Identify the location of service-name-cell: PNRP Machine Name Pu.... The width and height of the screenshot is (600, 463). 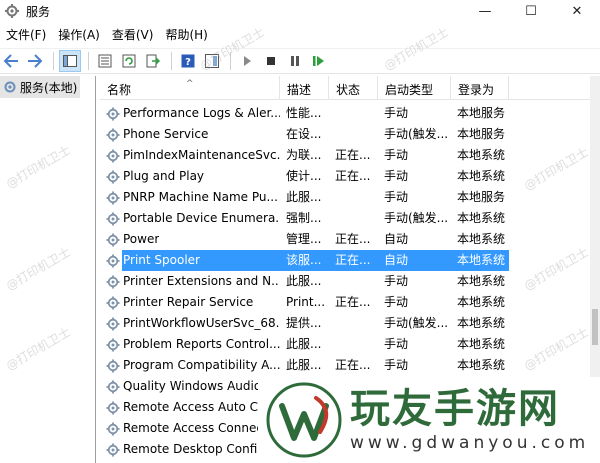
(190, 197).